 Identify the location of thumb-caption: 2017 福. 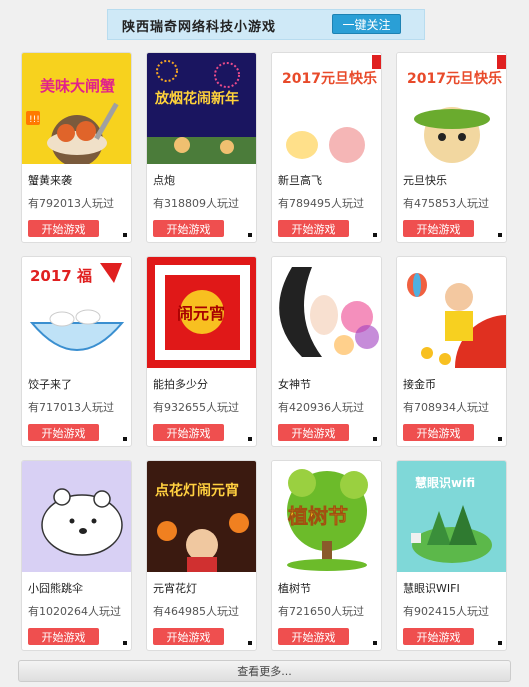
(61, 276).